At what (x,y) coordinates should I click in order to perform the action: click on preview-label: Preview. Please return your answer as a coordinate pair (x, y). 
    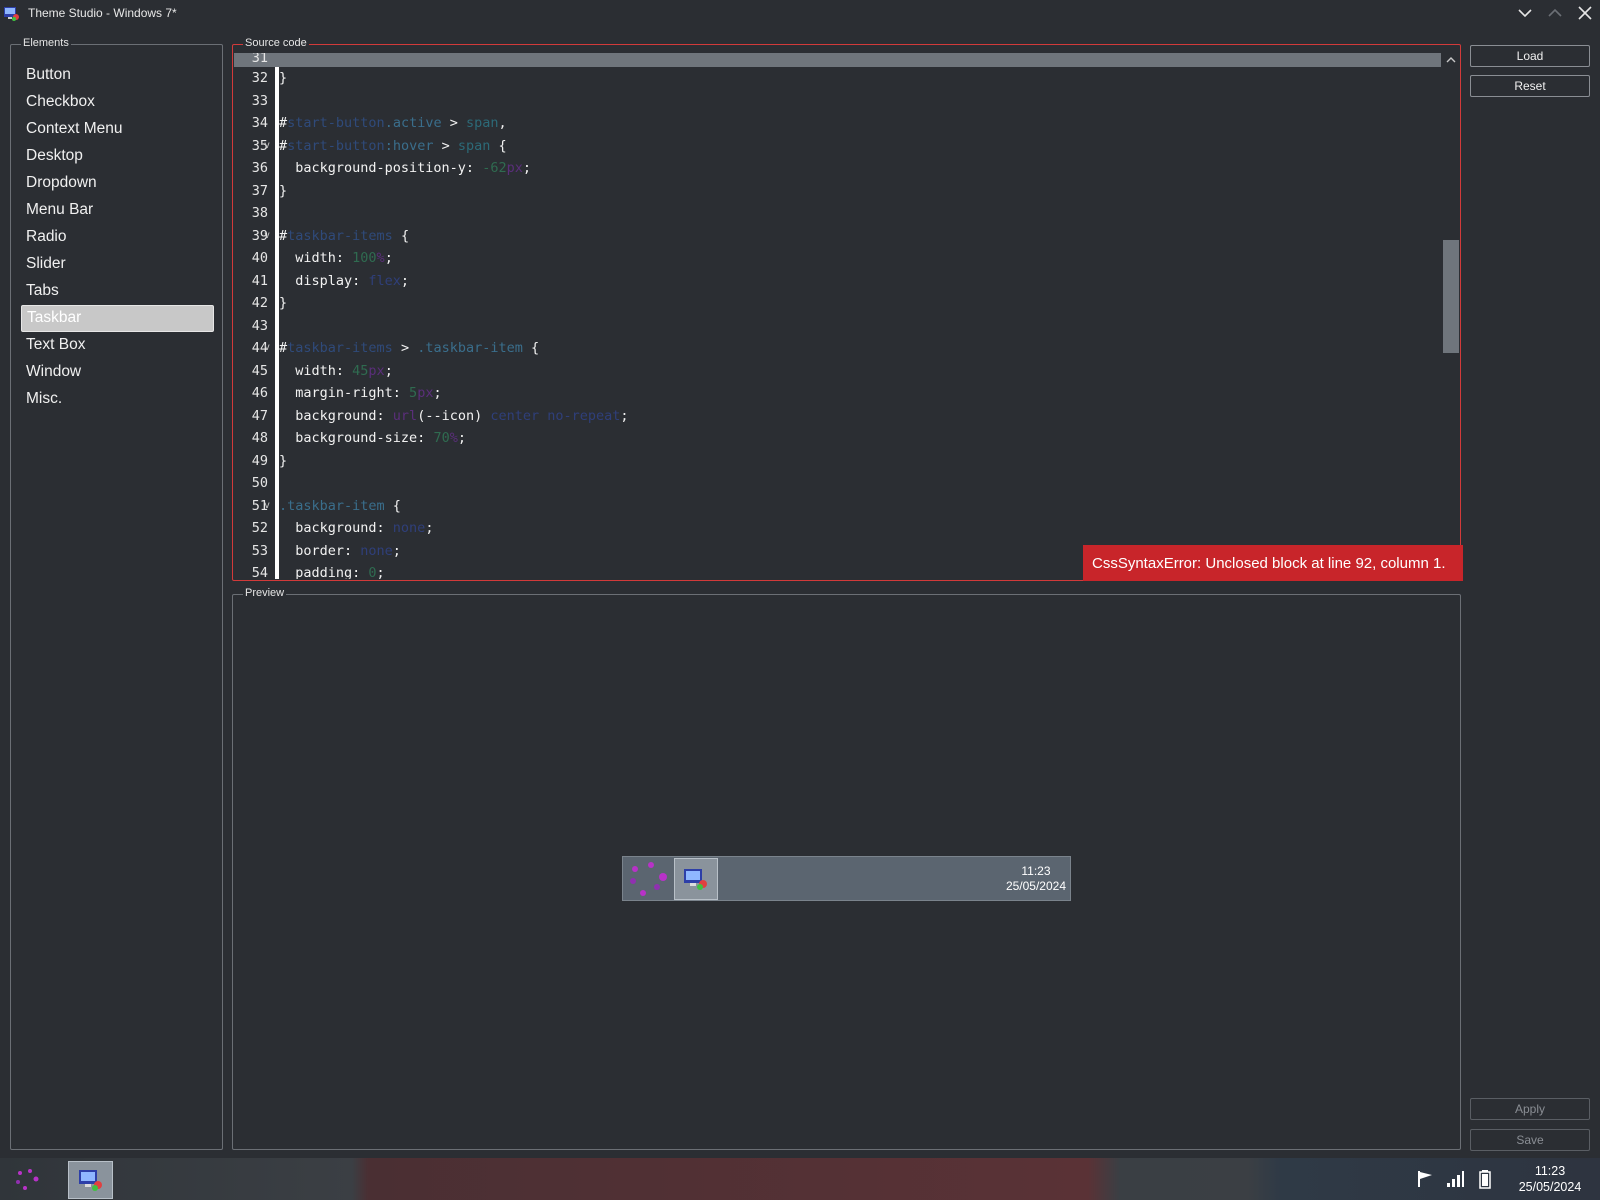
    Looking at the image, I should click on (265, 593).